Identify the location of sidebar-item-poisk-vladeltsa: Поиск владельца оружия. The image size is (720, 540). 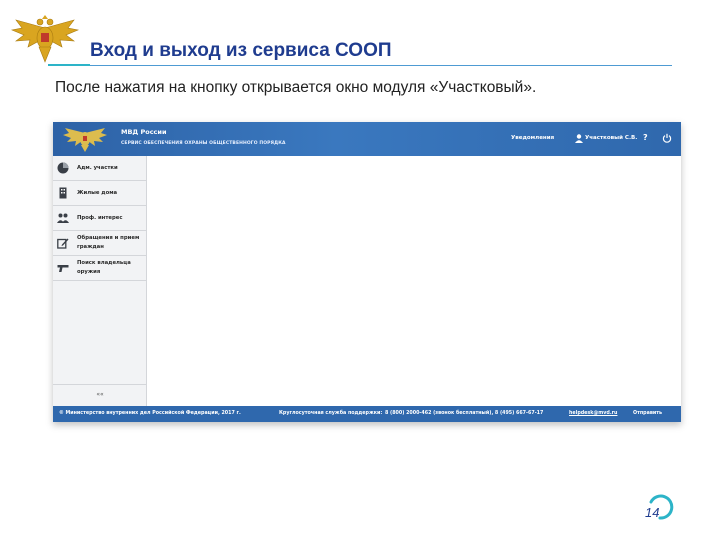
(100, 268).